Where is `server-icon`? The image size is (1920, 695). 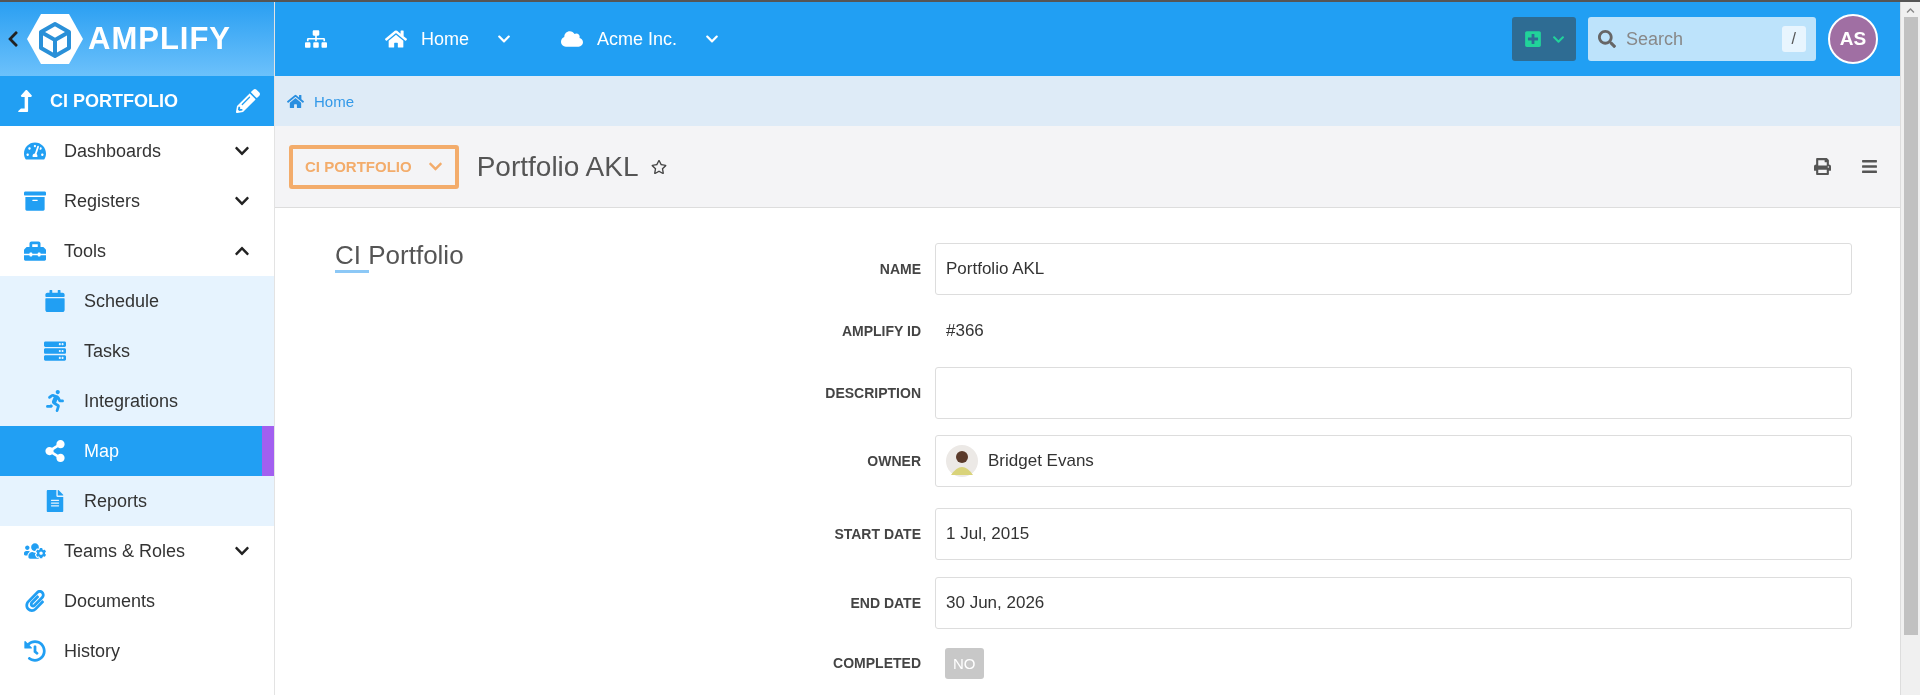
server-icon is located at coordinates (55, 351).